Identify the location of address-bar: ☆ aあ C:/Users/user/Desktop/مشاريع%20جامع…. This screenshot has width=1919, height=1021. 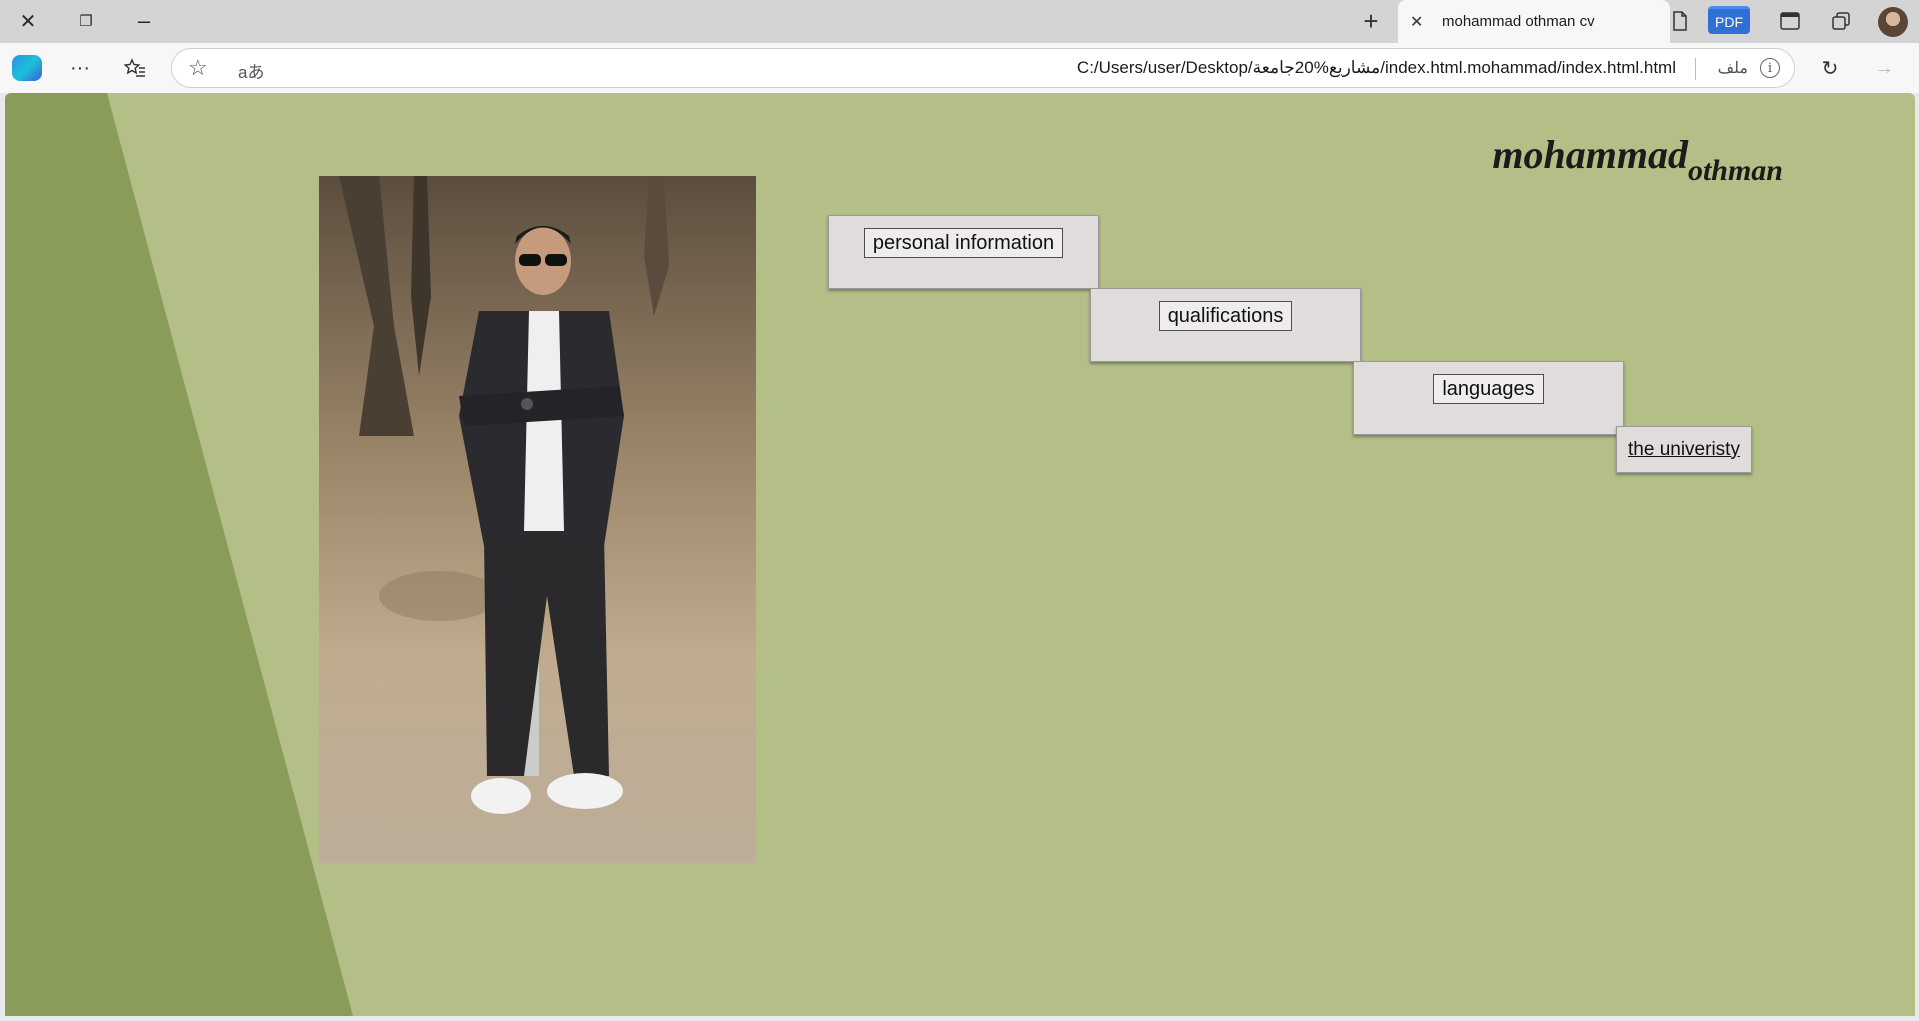
(983, 68).